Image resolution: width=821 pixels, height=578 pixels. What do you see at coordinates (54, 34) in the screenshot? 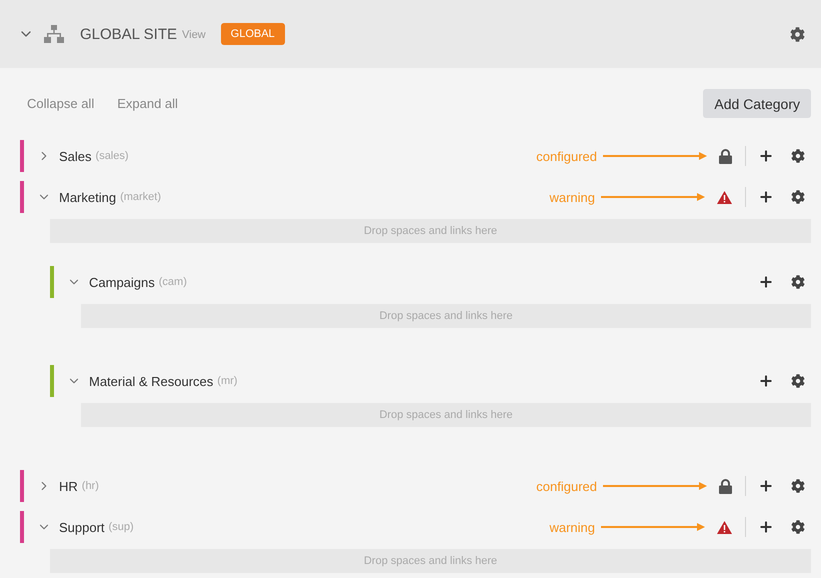
I see `sitemap-icon` at bounding box center [54, 34].